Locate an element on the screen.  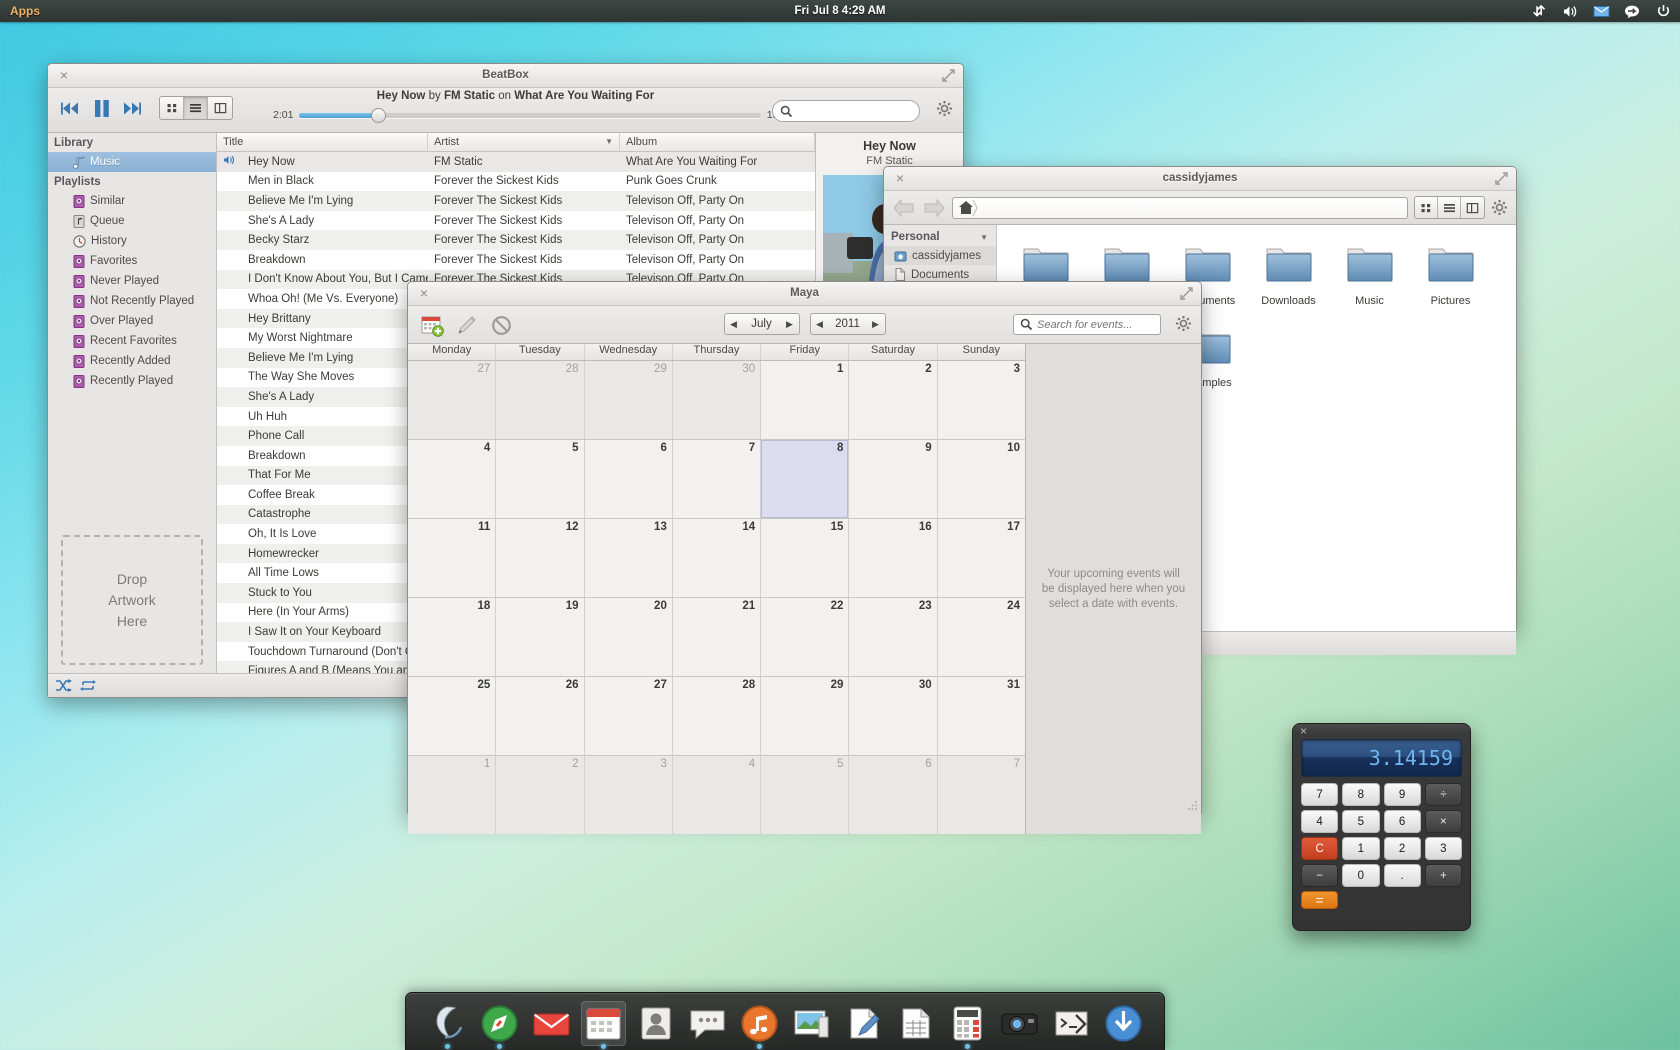
dock-item-mail is located at coordinates (551, 1023).